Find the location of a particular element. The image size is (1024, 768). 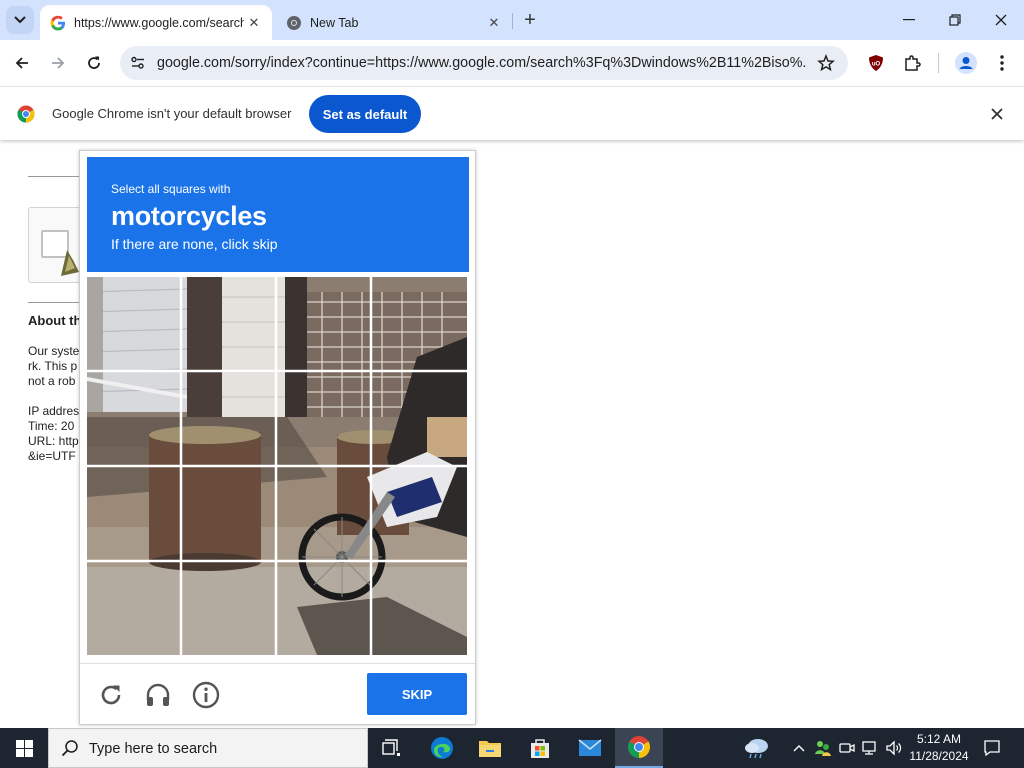

start-button is located at coordinates (24, 748).